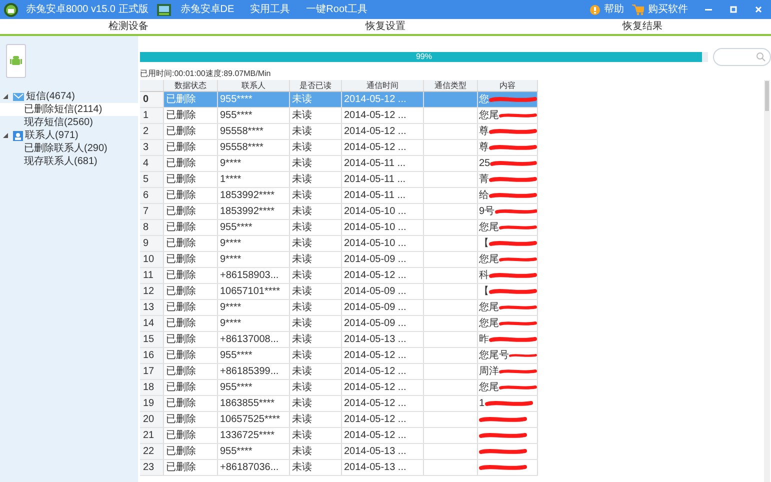 The image size is (771, 482). What do you see at coordinates (11, 9) in the screenshot?
I see `app-logo-icon` at bounding box center [11, 9].